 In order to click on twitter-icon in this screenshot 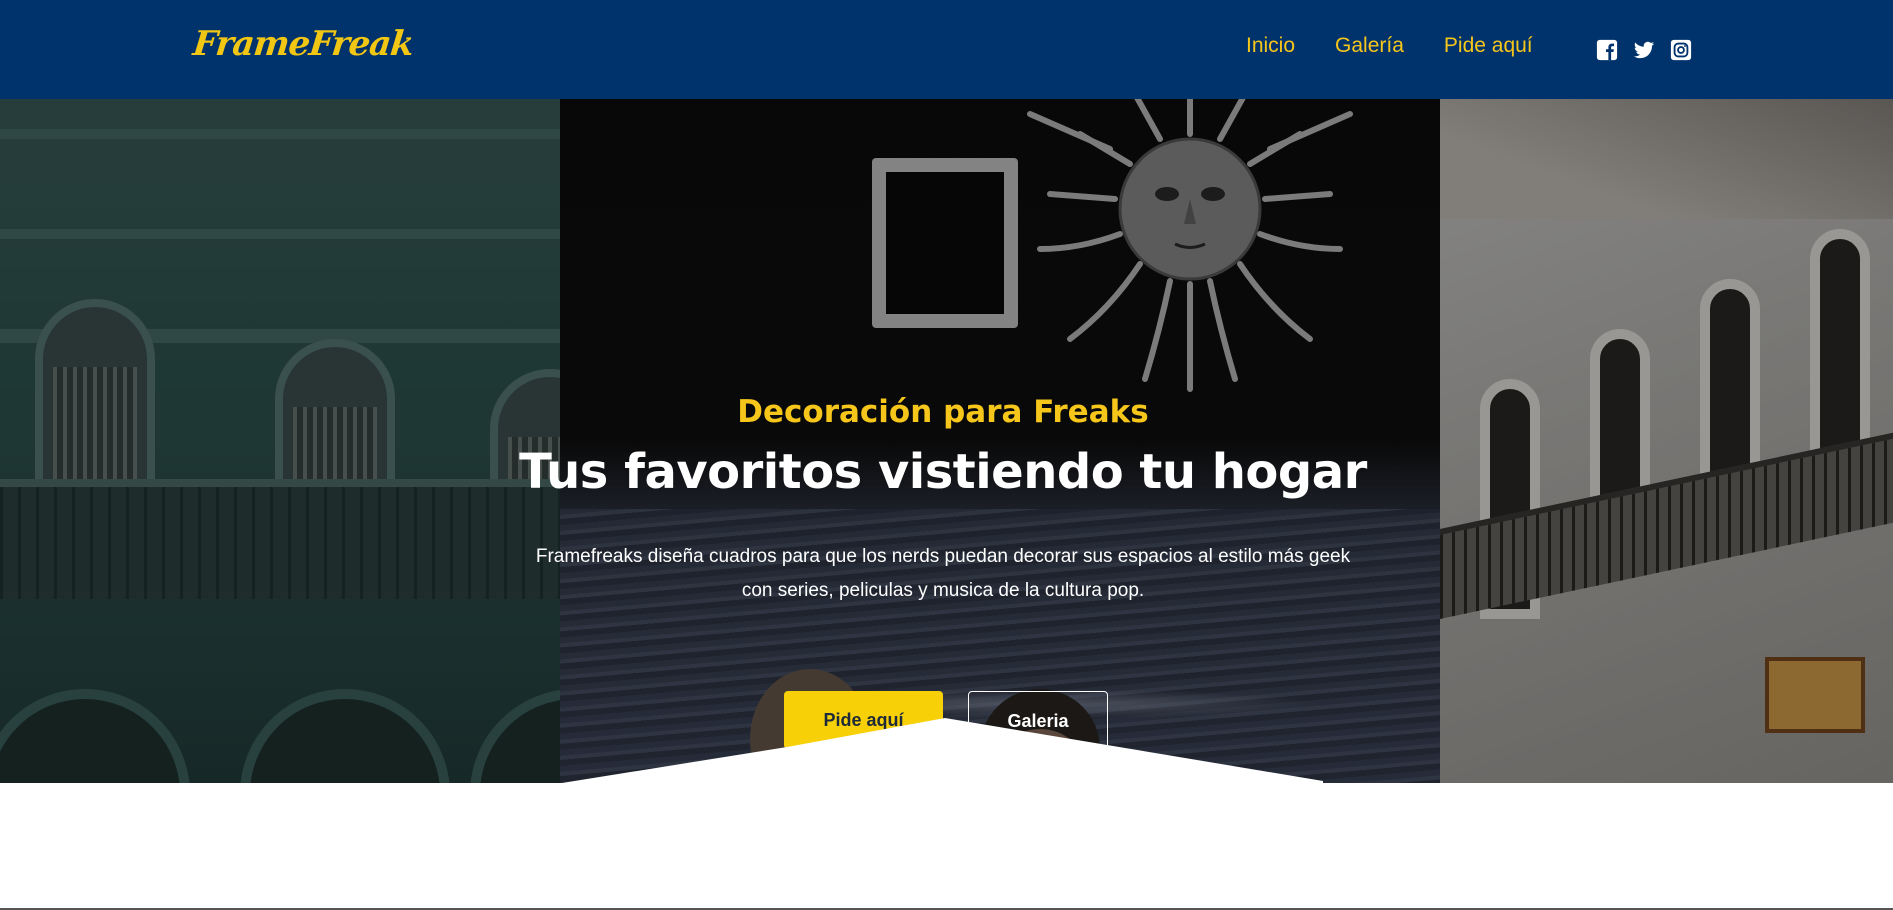, I will do `click(1644, 50)`.